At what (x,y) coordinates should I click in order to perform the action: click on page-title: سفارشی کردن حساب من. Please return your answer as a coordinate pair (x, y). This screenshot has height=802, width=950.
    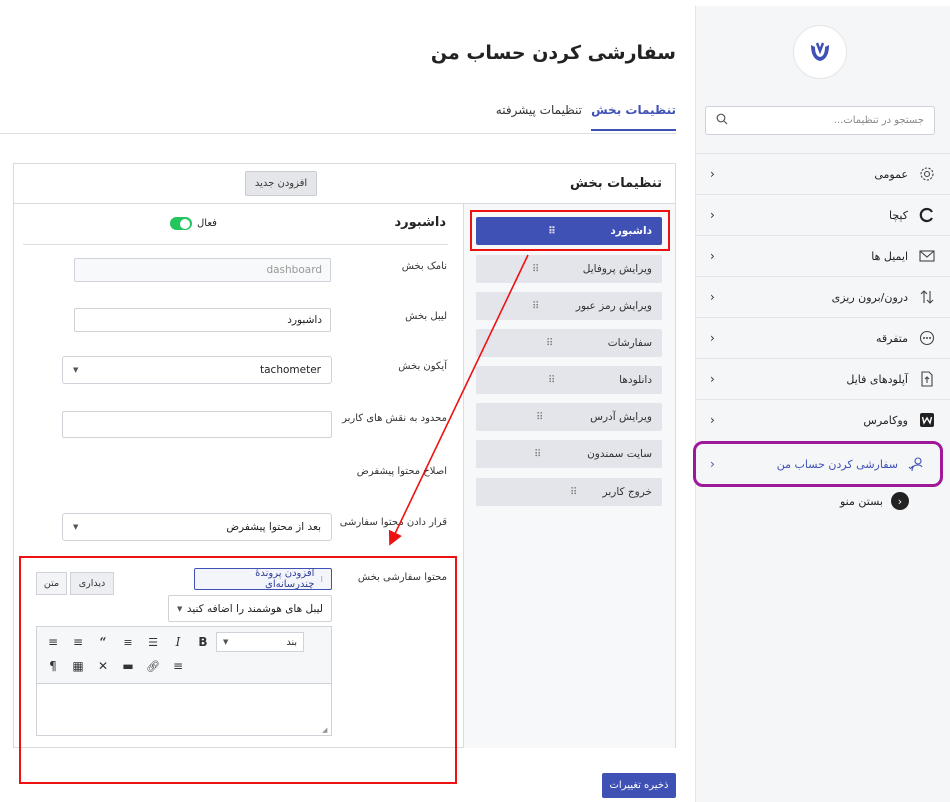
    Looking at the image, I should click on (553, 53).